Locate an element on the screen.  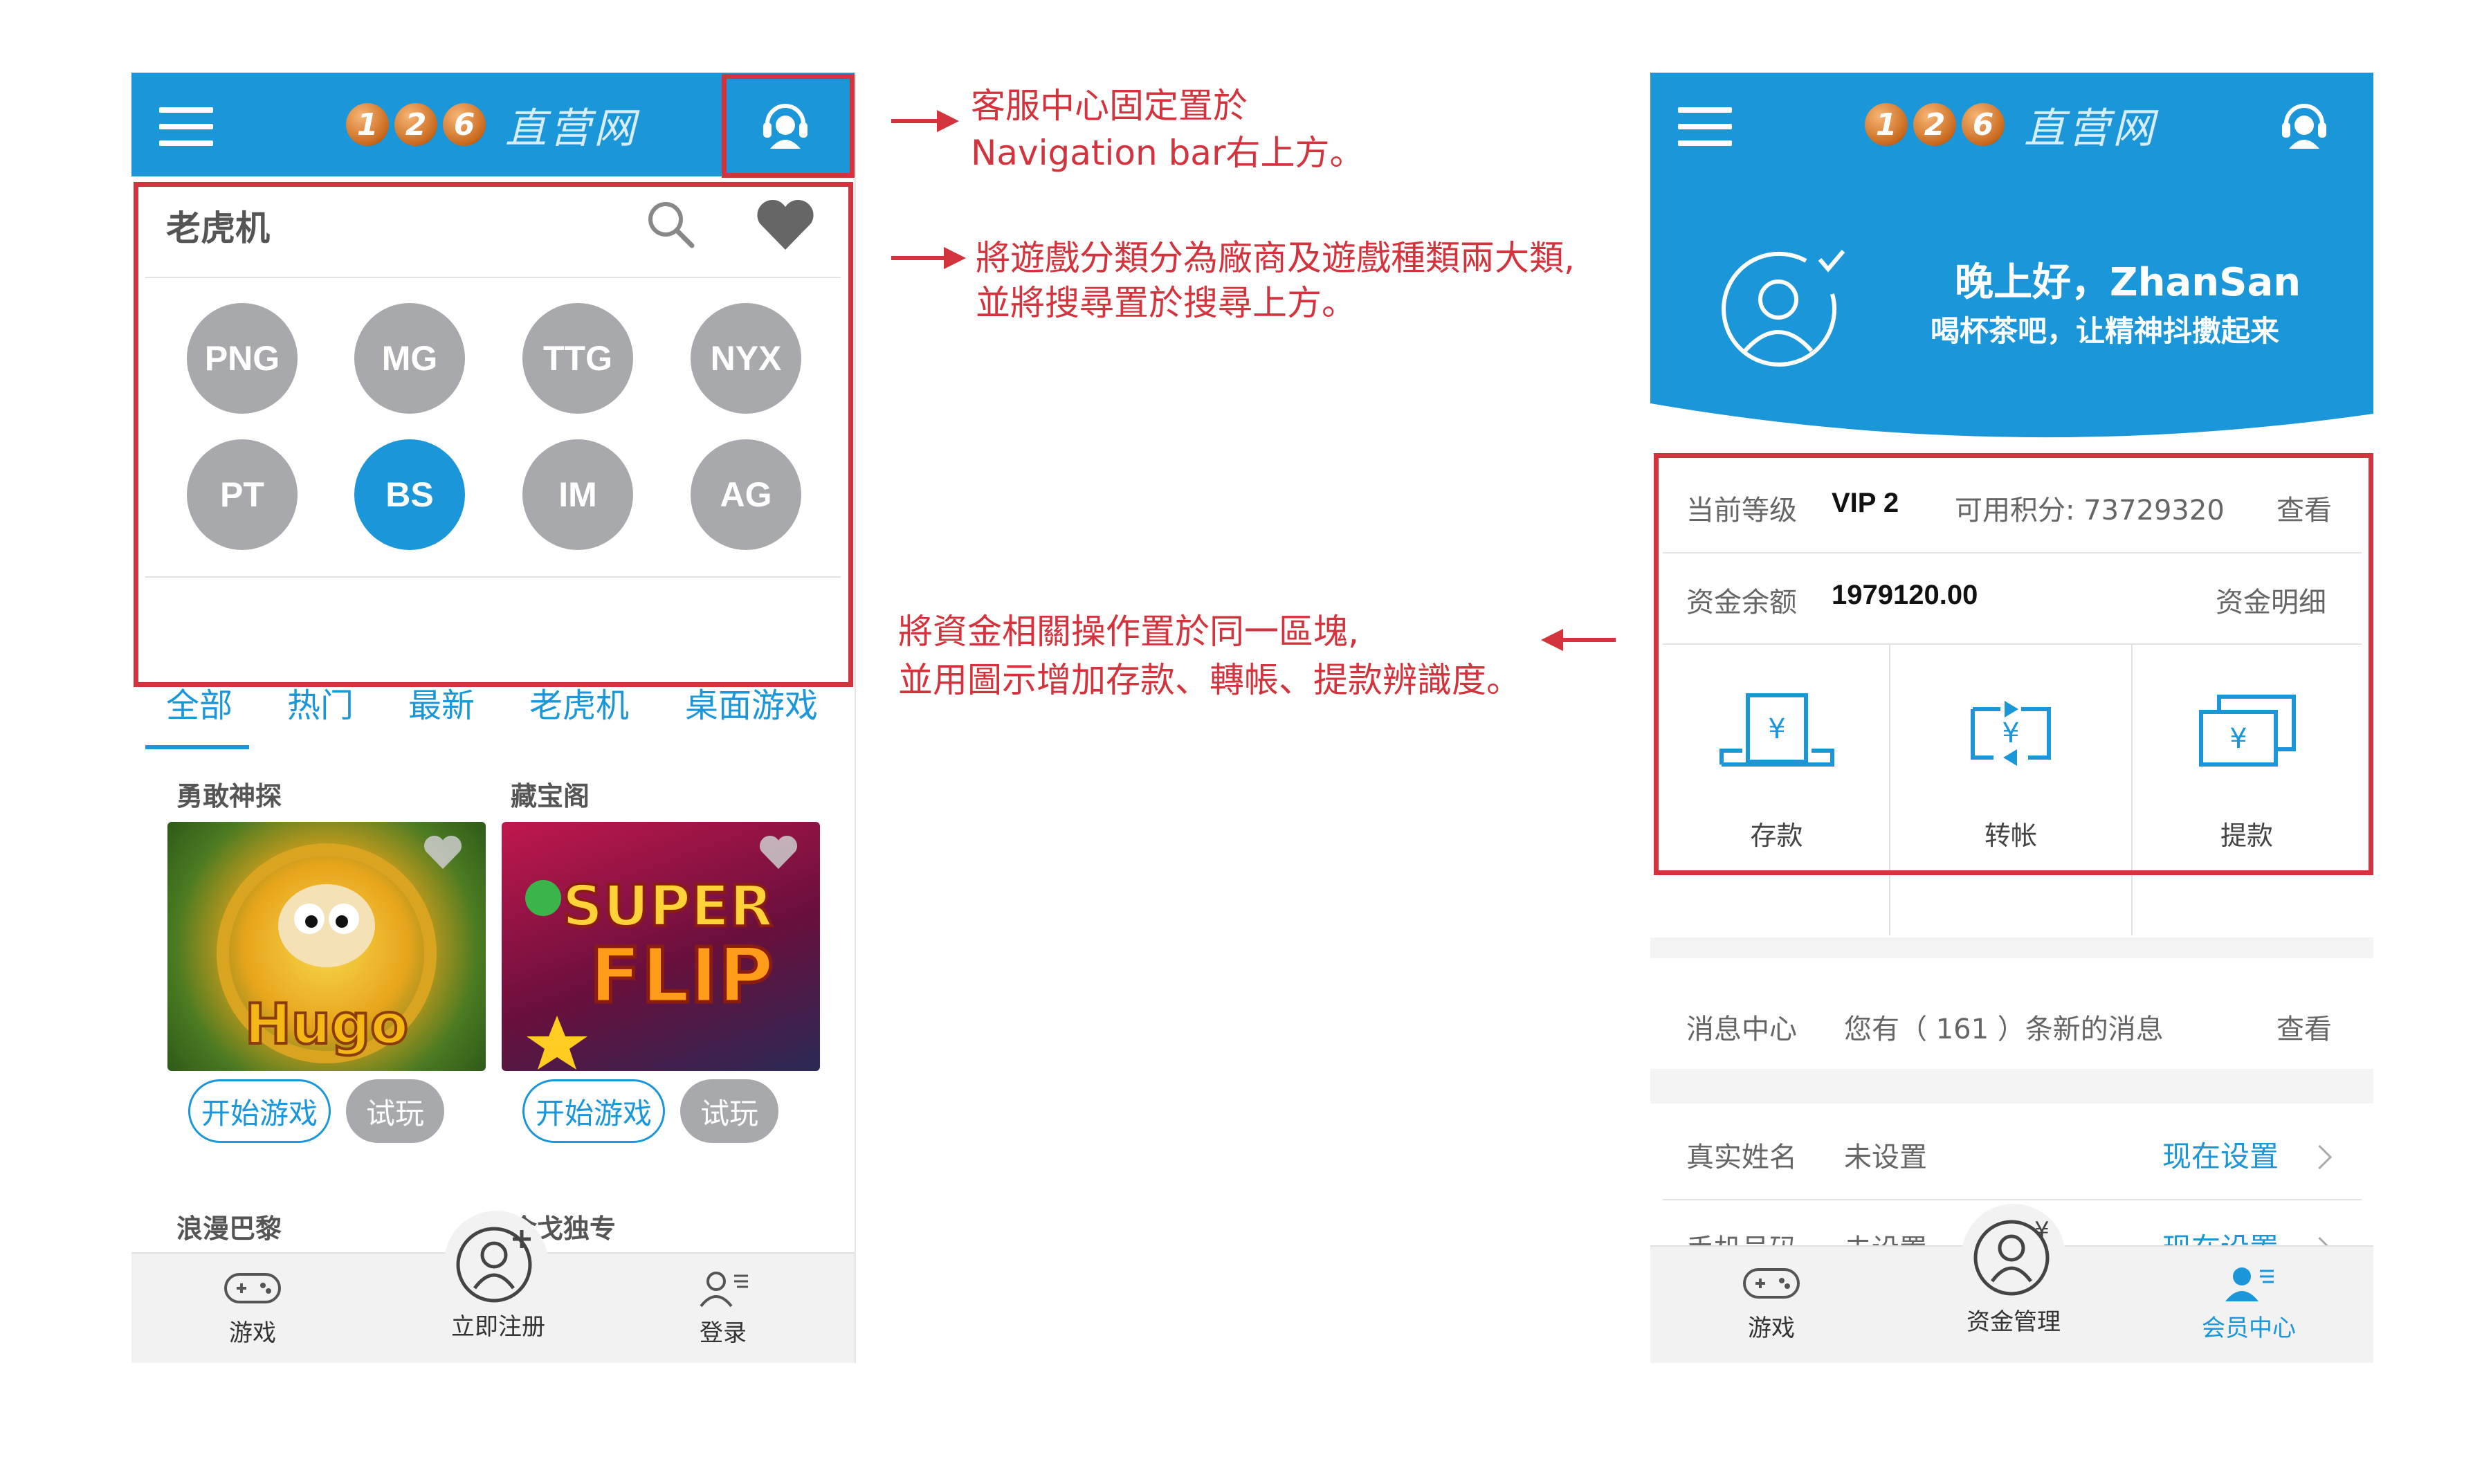
highlight-box-customer-service is located at coordinates (789, 126).